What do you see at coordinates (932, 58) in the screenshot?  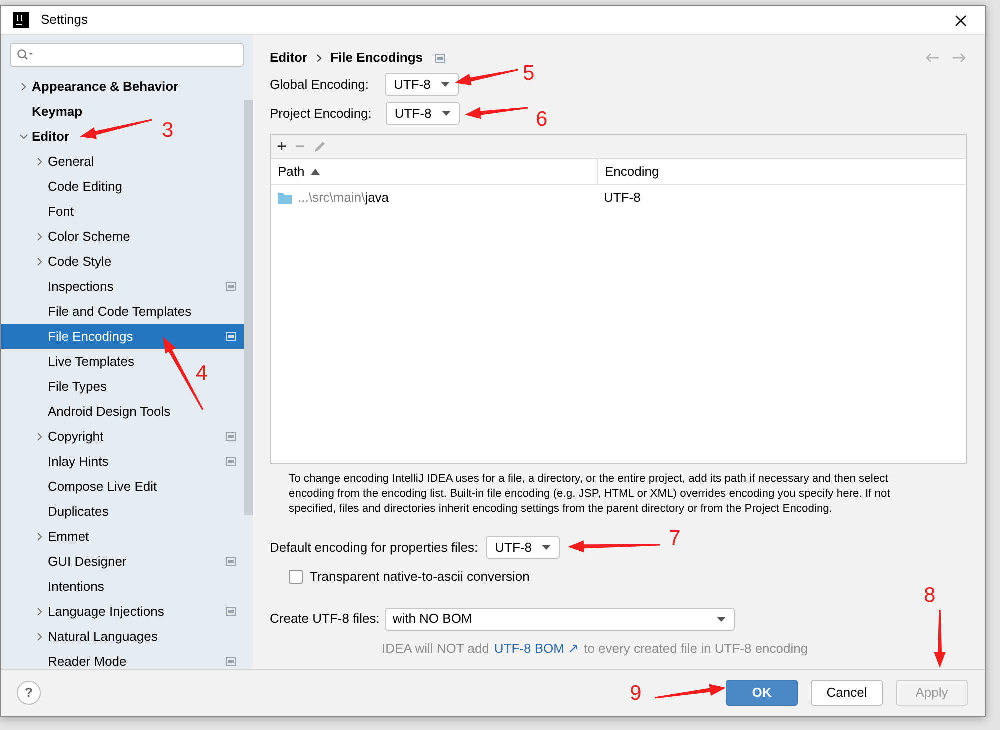 I see `back-arrow-icon` at bounding box center [932, 58].